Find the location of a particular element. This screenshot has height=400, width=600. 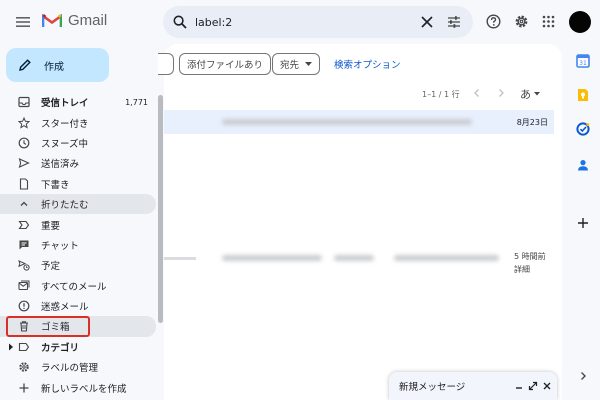

filter-label: 添付ファイルあり is located at coordinates (225, 65).